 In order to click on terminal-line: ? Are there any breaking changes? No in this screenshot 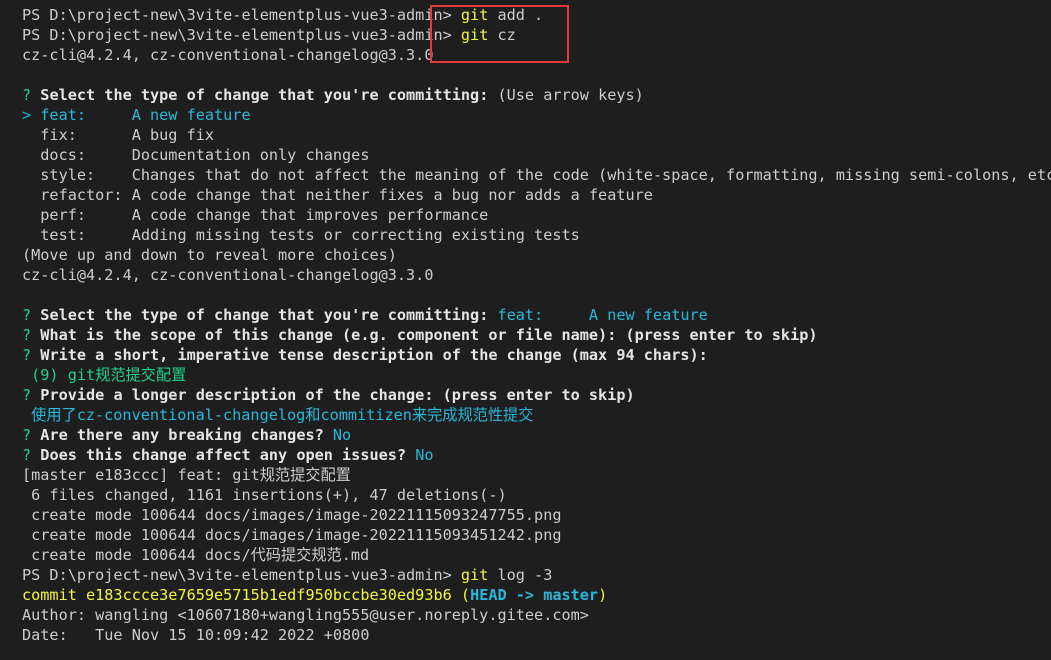, I will do `click(525, 435)`.